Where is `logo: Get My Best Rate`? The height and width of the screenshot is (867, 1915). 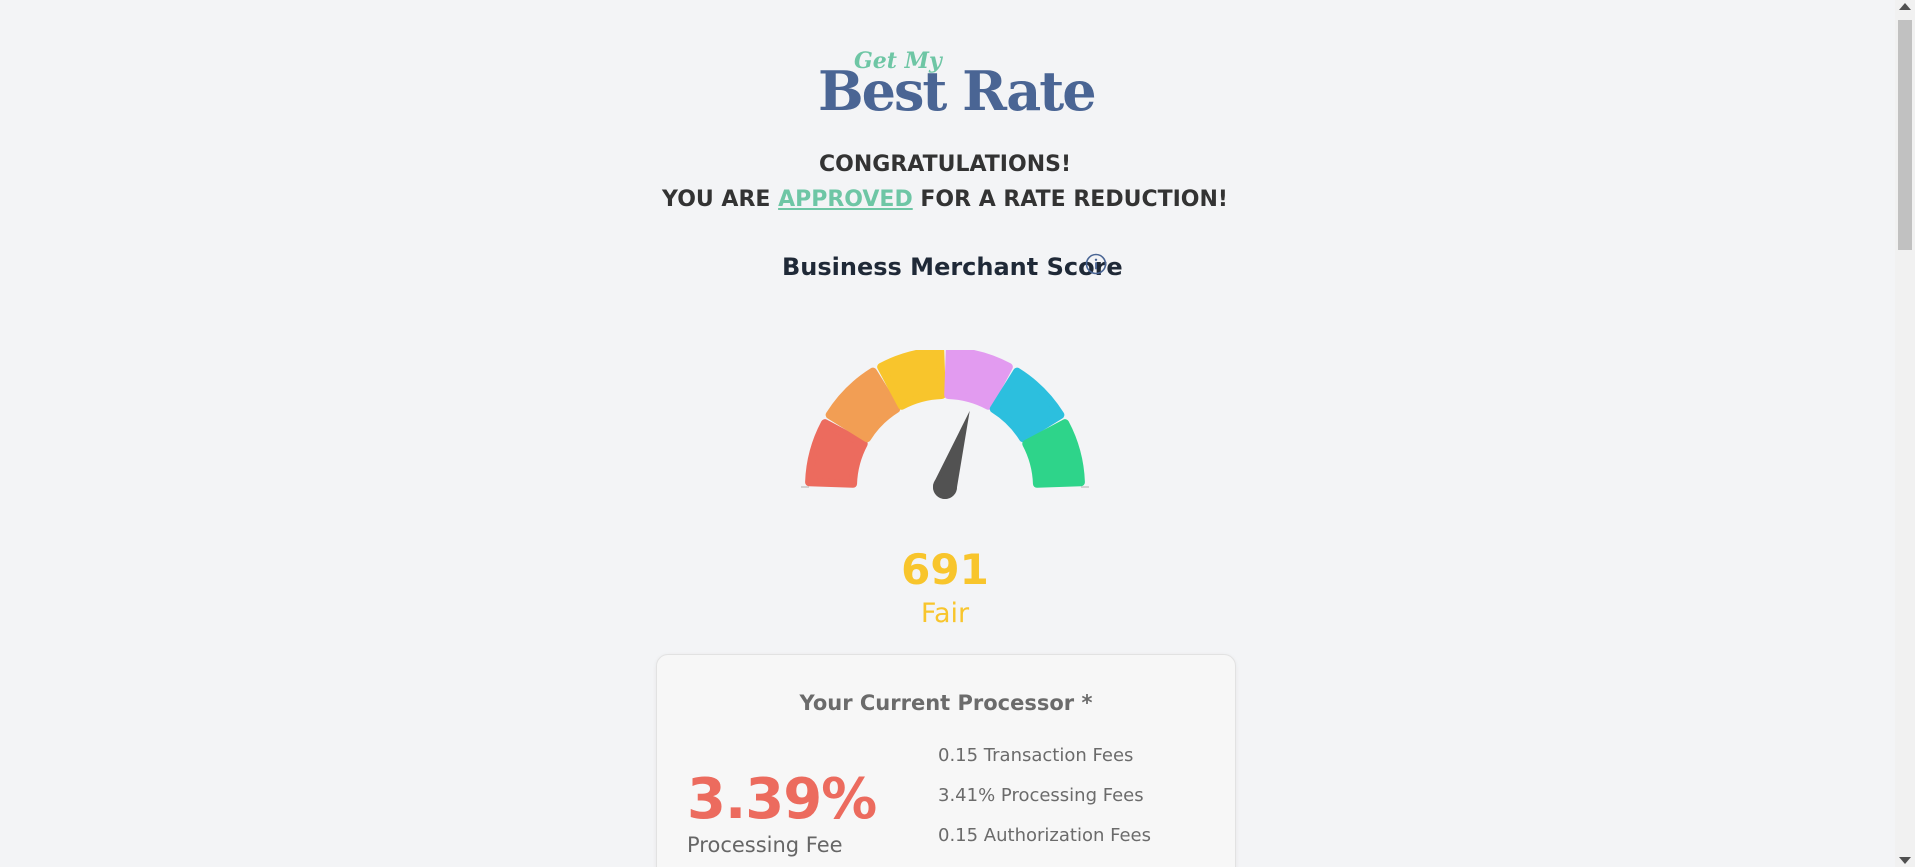 logo: Get My Best Rate is located at coordinates (957, 84).